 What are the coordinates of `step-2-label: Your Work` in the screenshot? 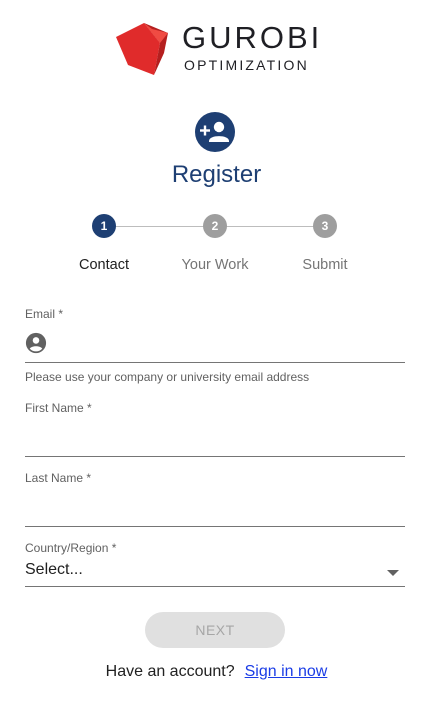 It's located at (215, 265).